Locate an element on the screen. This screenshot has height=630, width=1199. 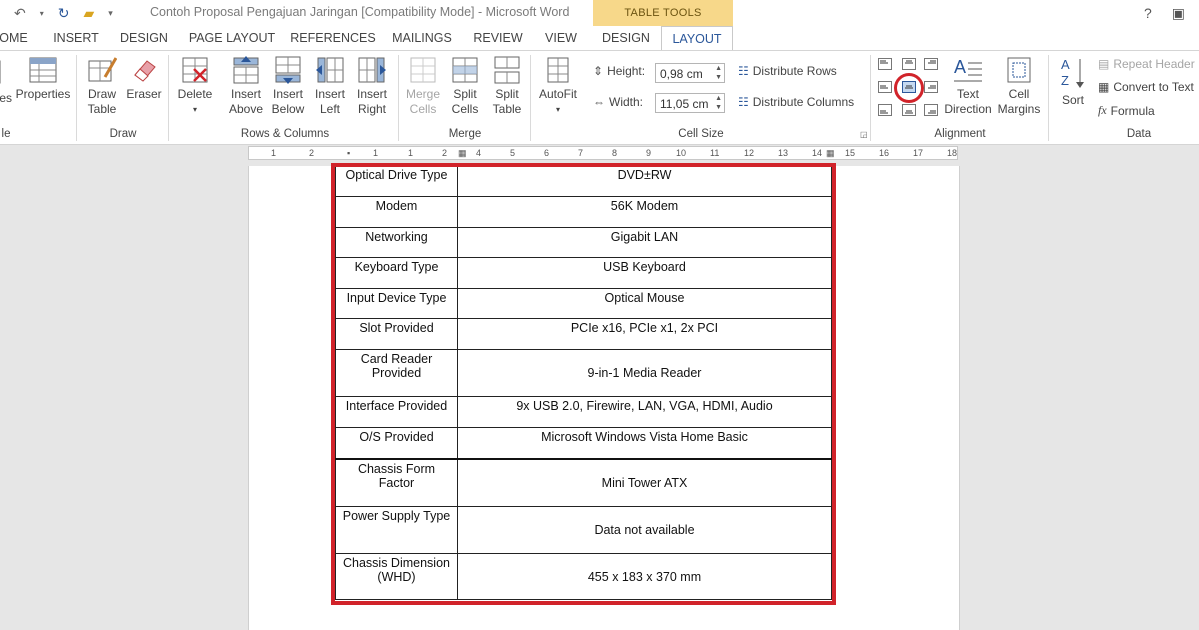
properties-button: Properties is located at coordinates (43, 78).